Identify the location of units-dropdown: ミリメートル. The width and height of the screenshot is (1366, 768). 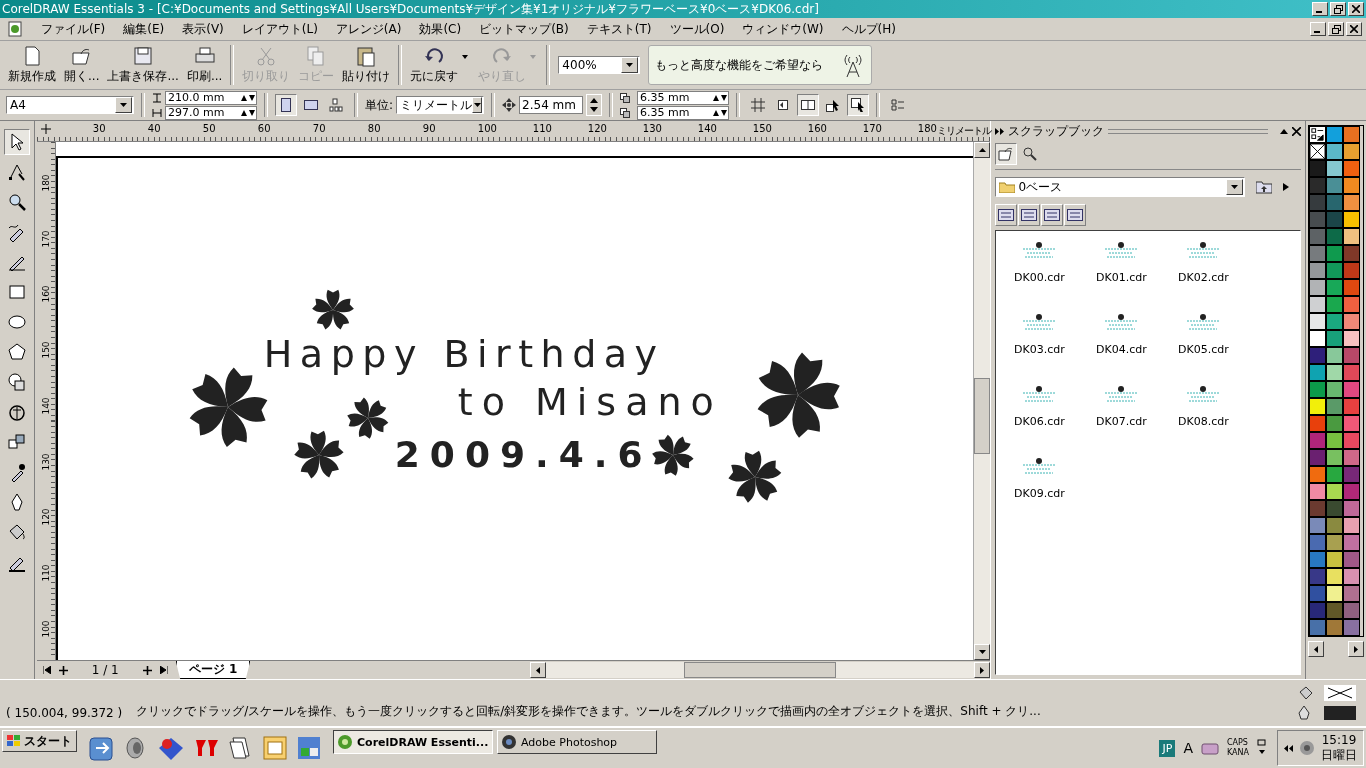
(440, 105).